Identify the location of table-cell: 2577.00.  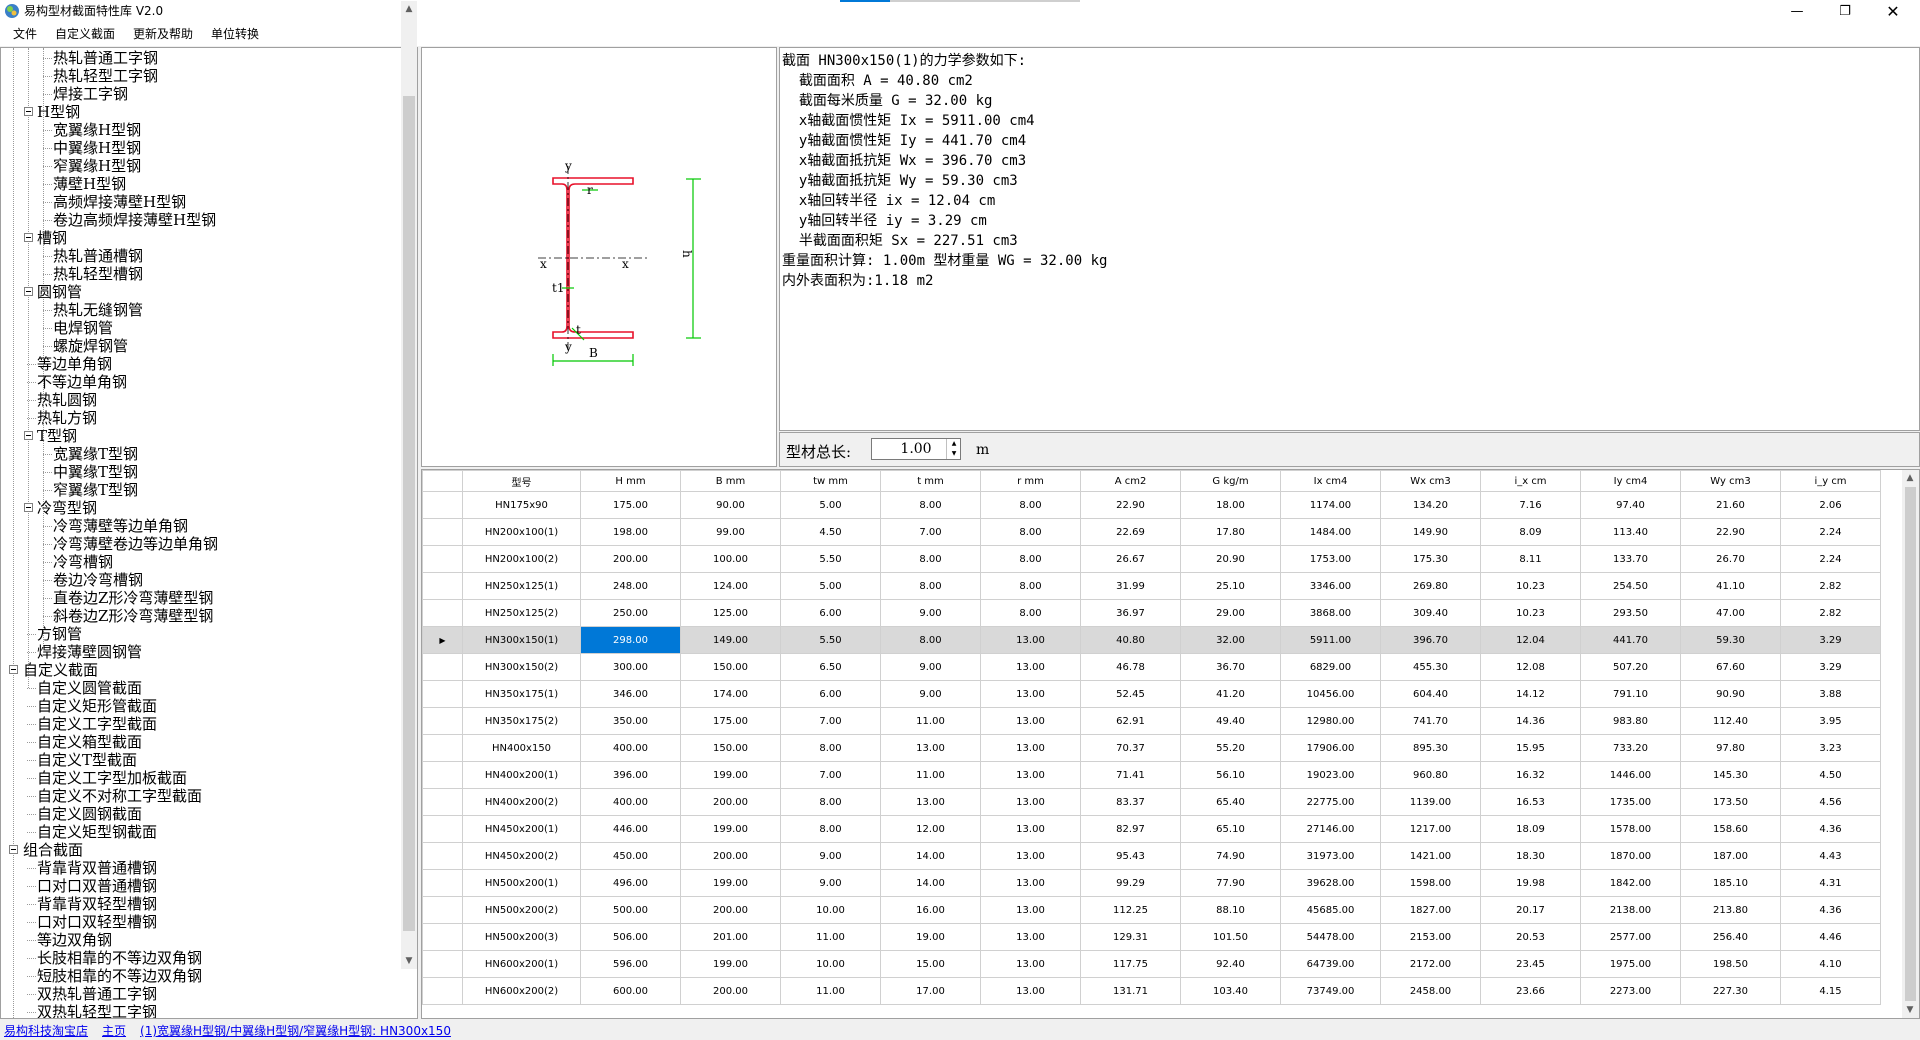
(1630, 937).